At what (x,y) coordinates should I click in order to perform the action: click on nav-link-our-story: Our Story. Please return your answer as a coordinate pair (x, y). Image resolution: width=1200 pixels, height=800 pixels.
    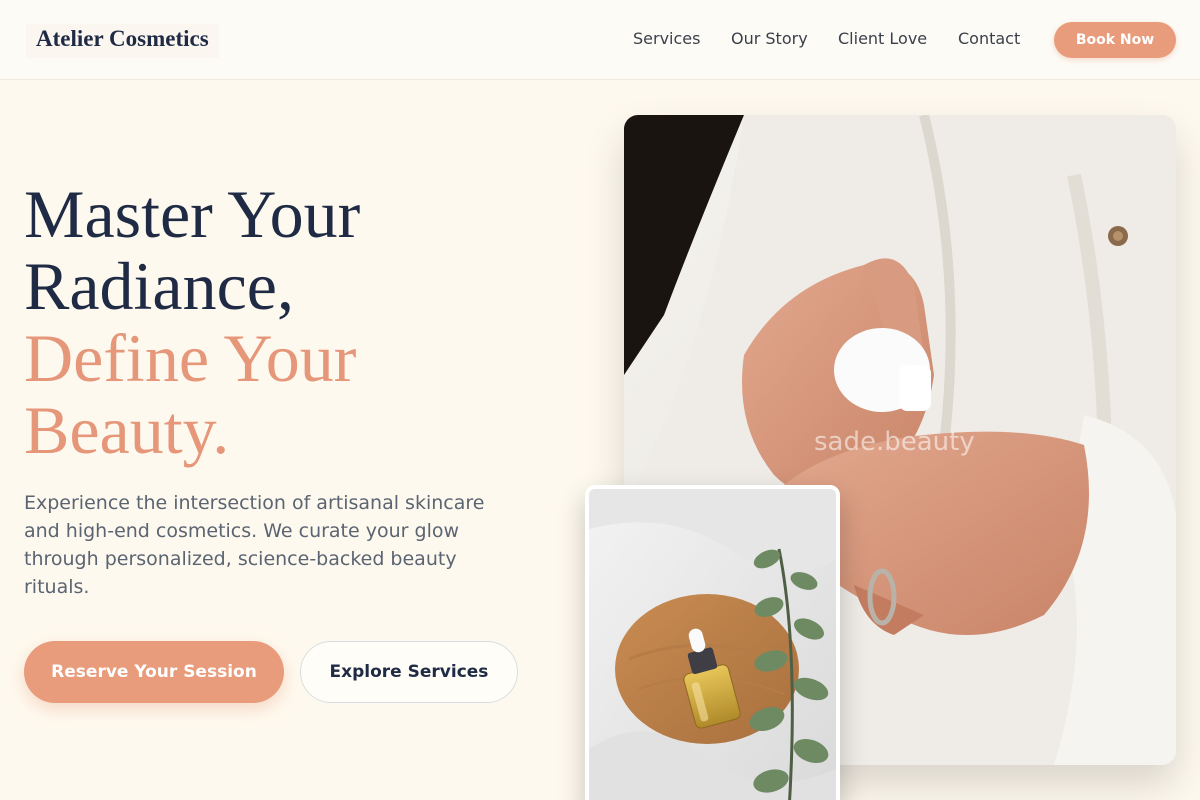
    Looking at the image, I should click on (769, 38).